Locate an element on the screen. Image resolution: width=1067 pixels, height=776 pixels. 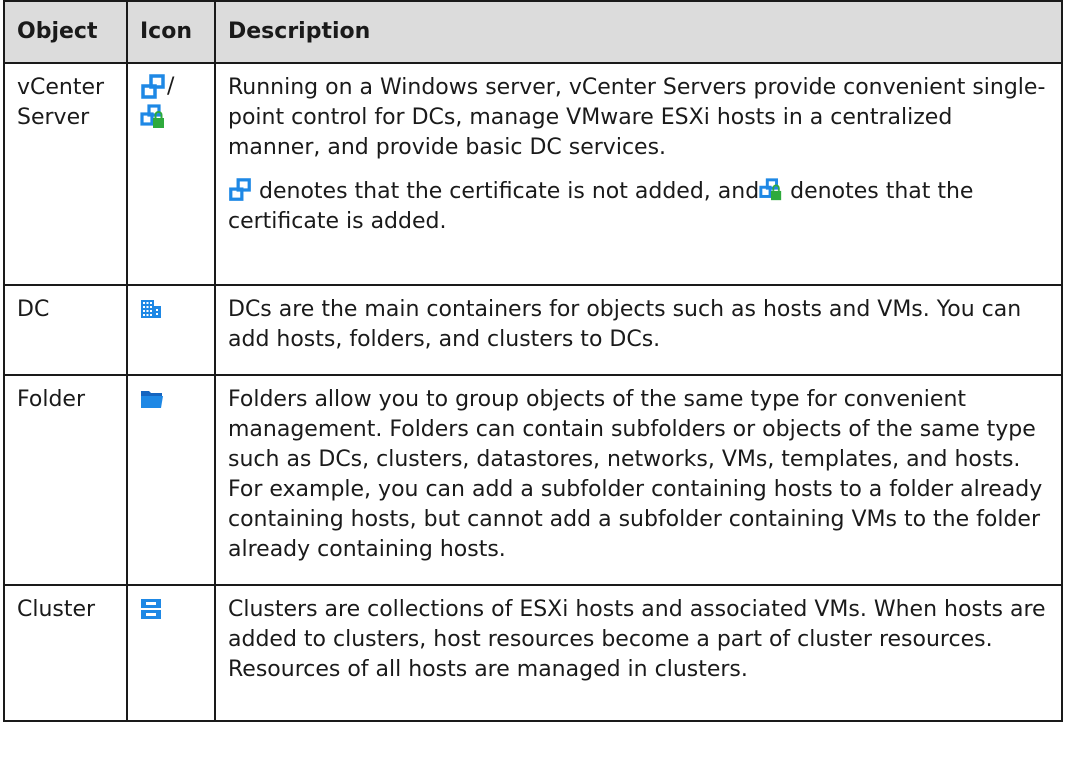
icon-cell-vcenter-server: / is located at coordinates (171, 174).